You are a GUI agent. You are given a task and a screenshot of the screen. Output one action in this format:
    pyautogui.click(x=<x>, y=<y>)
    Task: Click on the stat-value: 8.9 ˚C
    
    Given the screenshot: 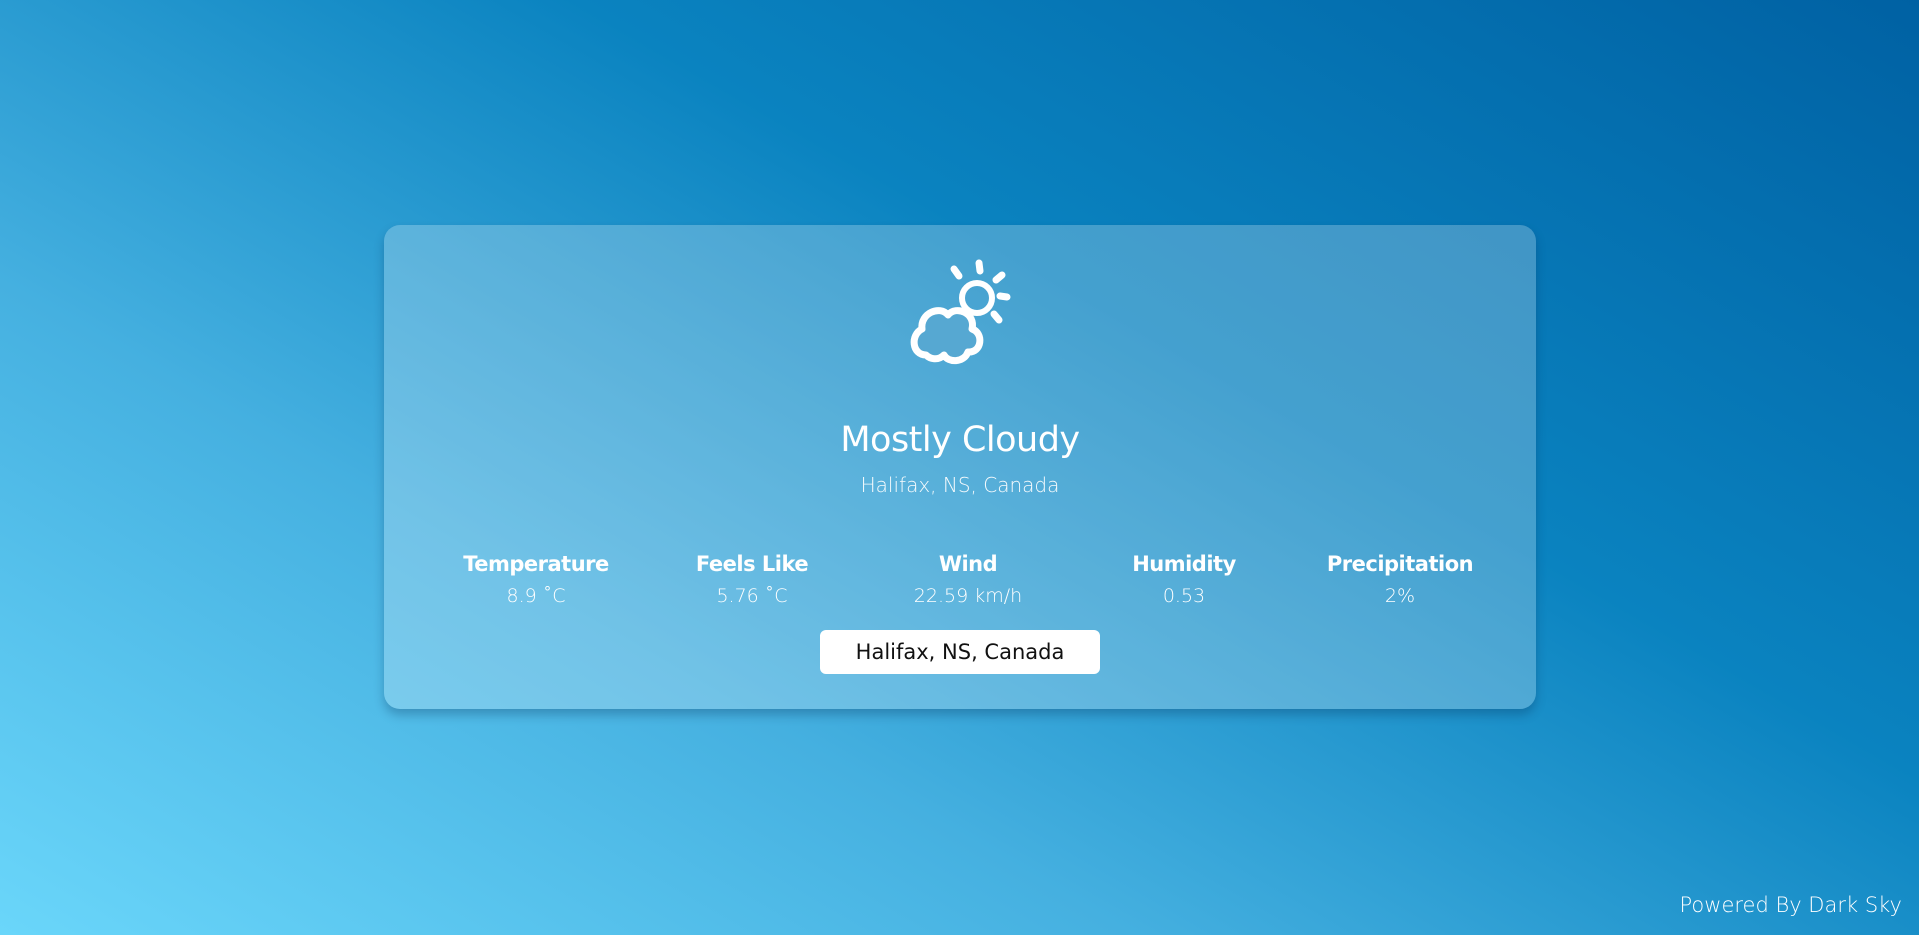 What is the action you would take?
    pyautogui.click(x=536, y=596)
    